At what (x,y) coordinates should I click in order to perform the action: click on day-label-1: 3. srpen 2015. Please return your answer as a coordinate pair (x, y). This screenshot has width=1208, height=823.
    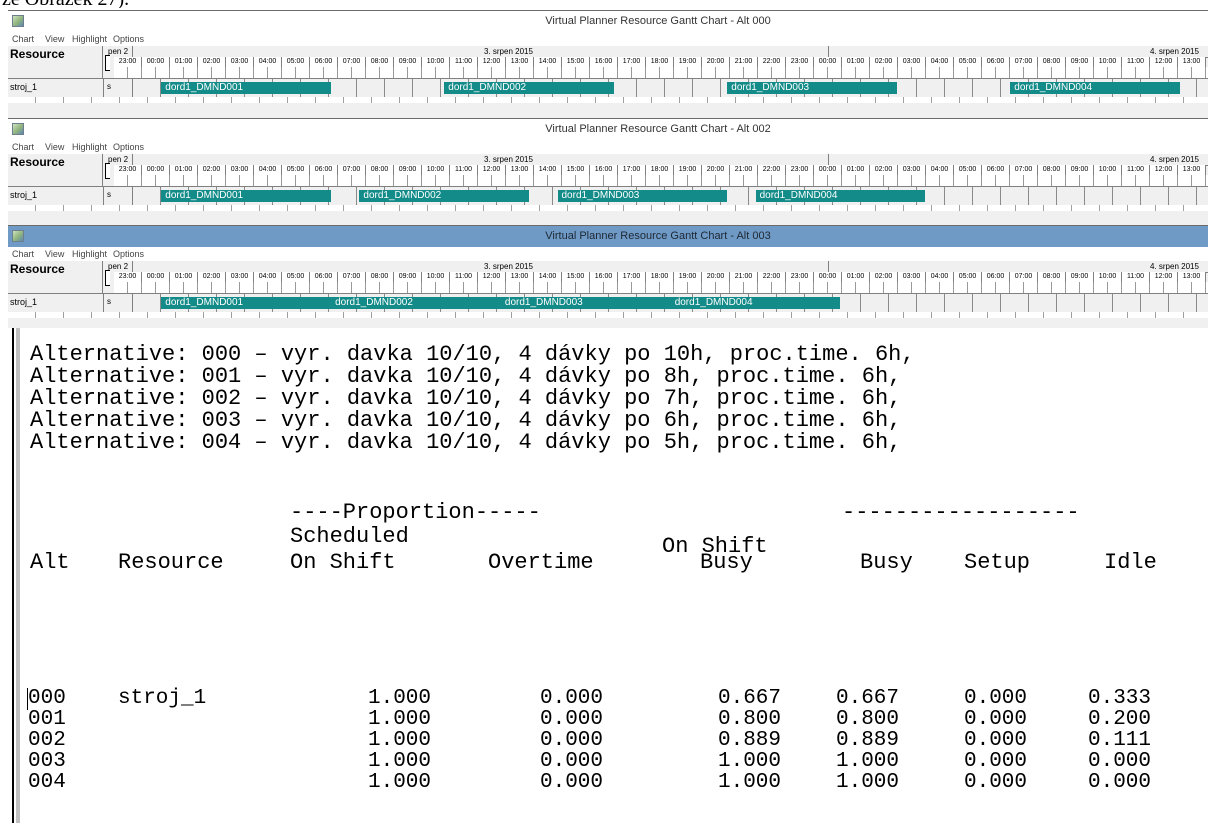
    Looking at the image, I should click on (508, 159).